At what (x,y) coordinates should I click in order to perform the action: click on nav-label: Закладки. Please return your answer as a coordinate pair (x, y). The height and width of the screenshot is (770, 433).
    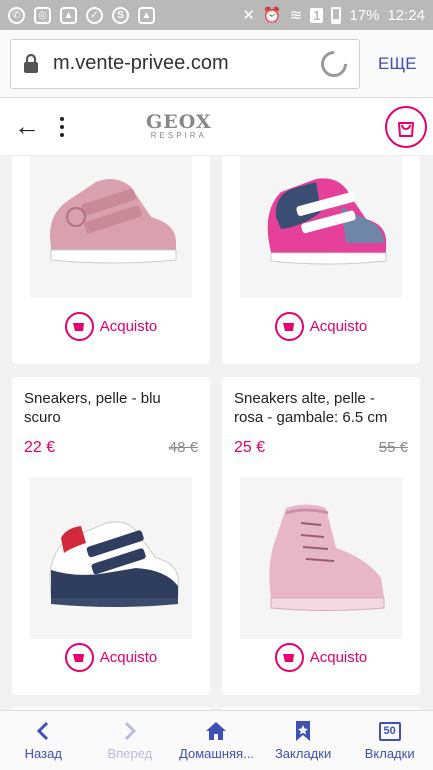
    Looking at the image, I should click on (303, 753).